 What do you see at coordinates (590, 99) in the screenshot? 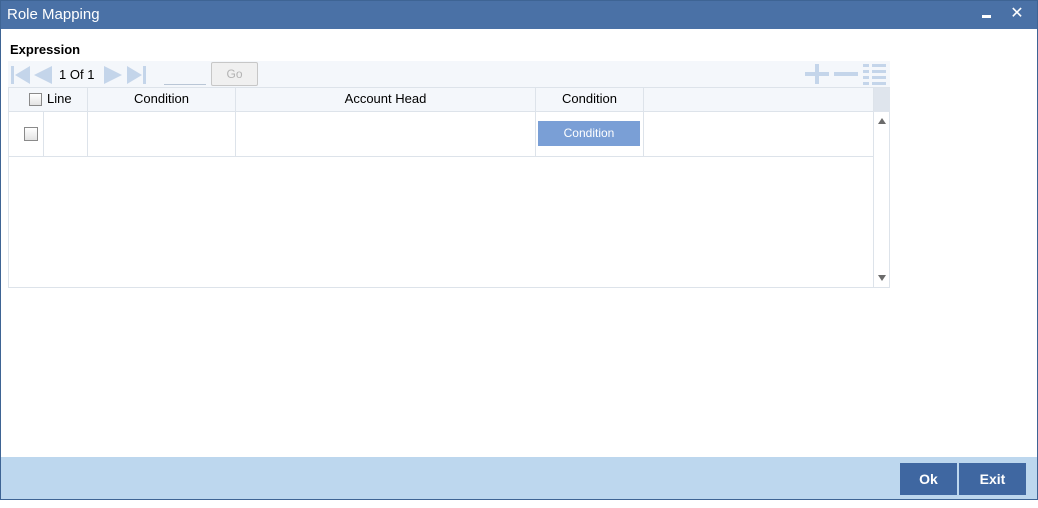
I see `column-header-condition-action: Condition` at bounding box center [590, 99].